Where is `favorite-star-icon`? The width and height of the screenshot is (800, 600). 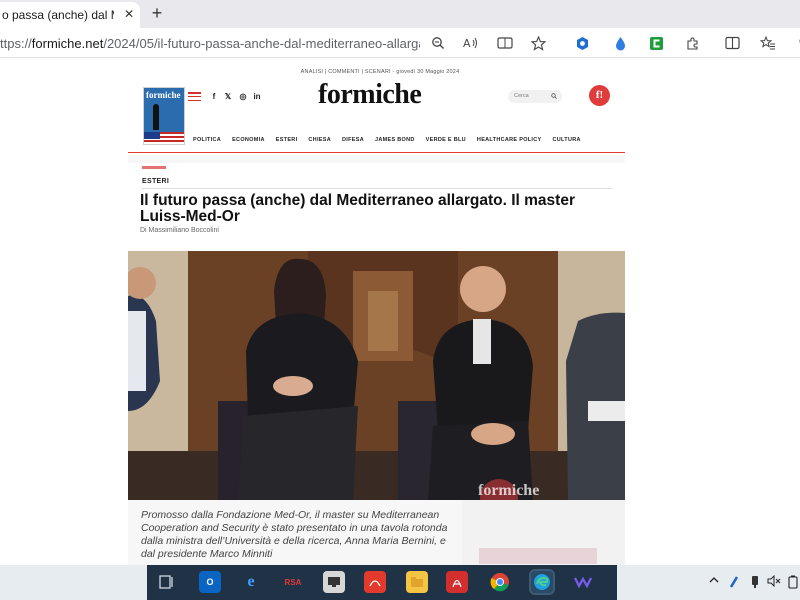 favorite-star-icon is located at coordinates (538, 43).